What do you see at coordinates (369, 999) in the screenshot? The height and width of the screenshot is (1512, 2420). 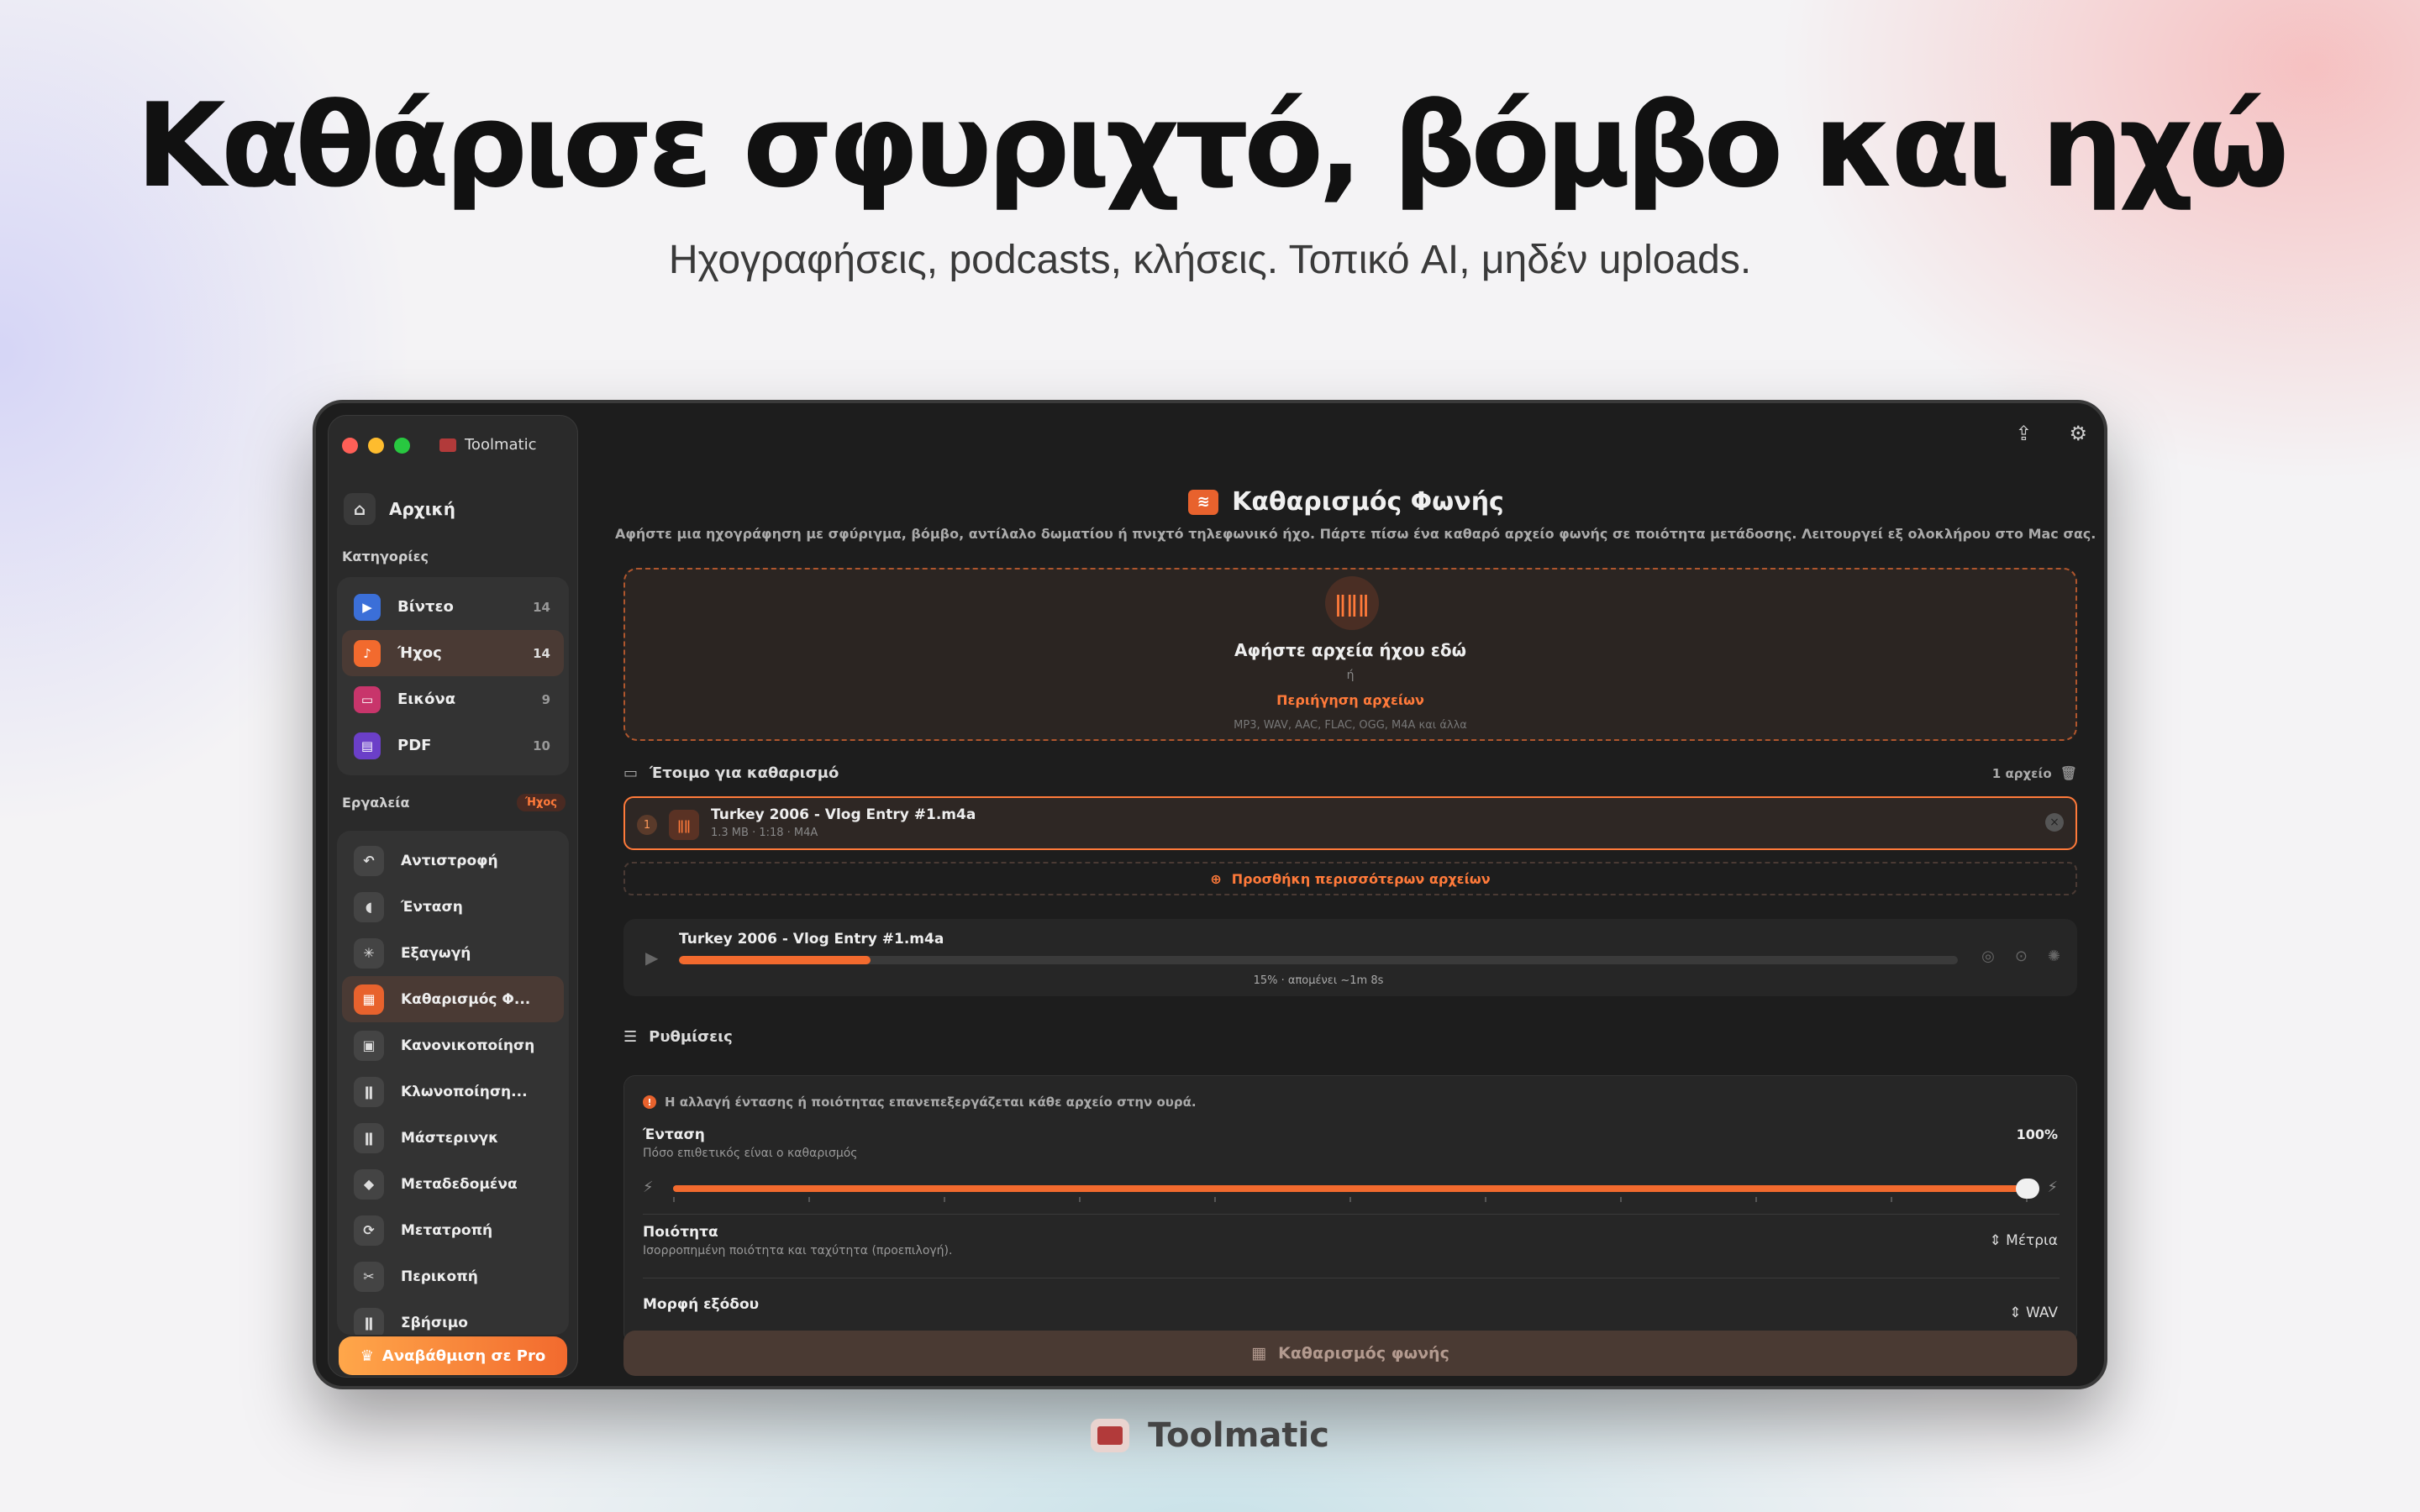 I see `voice-clean-icon: ▦` at bounding box center [369, 999].